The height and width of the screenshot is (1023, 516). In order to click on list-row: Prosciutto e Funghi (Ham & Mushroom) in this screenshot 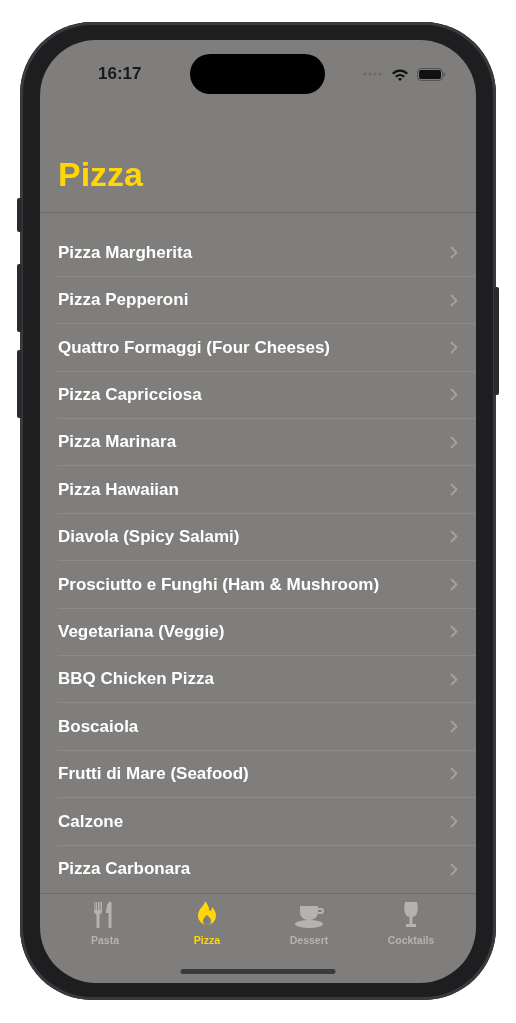, I will do `click(267, 585)`.